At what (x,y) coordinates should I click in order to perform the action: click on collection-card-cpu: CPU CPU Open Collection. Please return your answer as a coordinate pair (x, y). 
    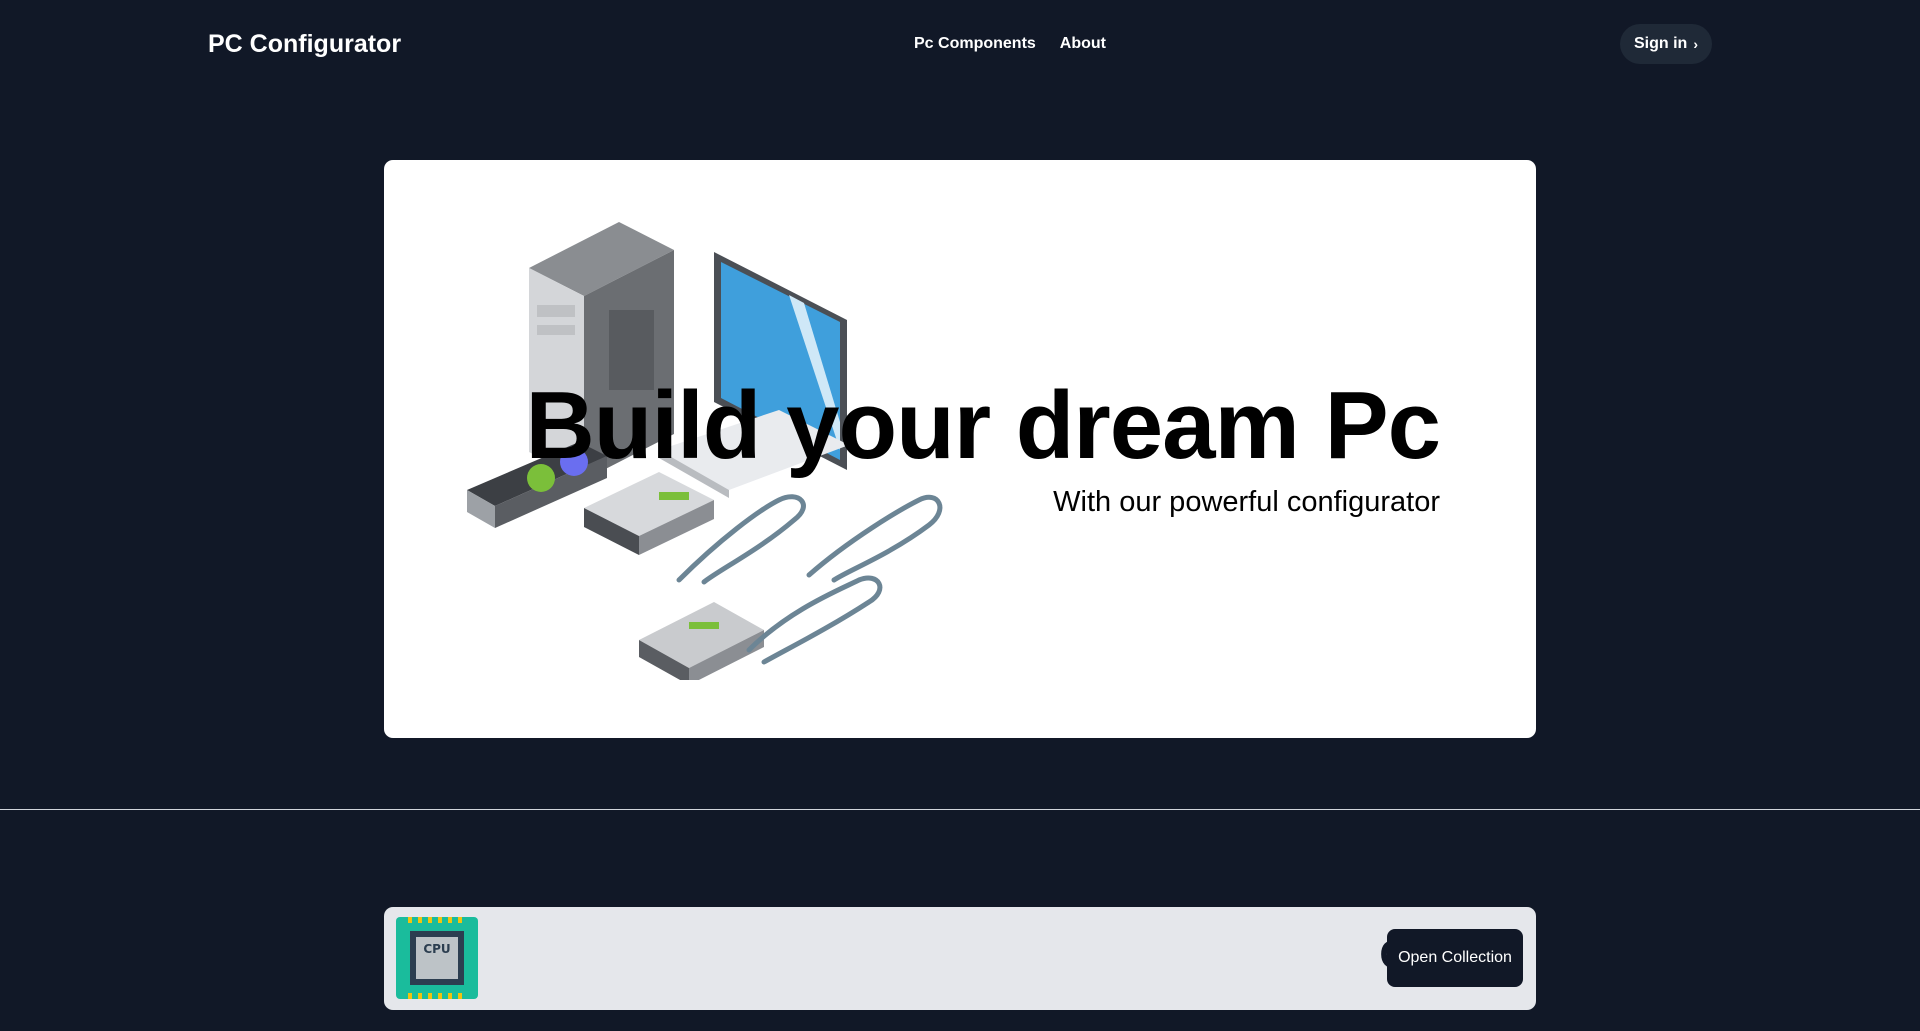
    Looking at the image, I should click on (960, 958).